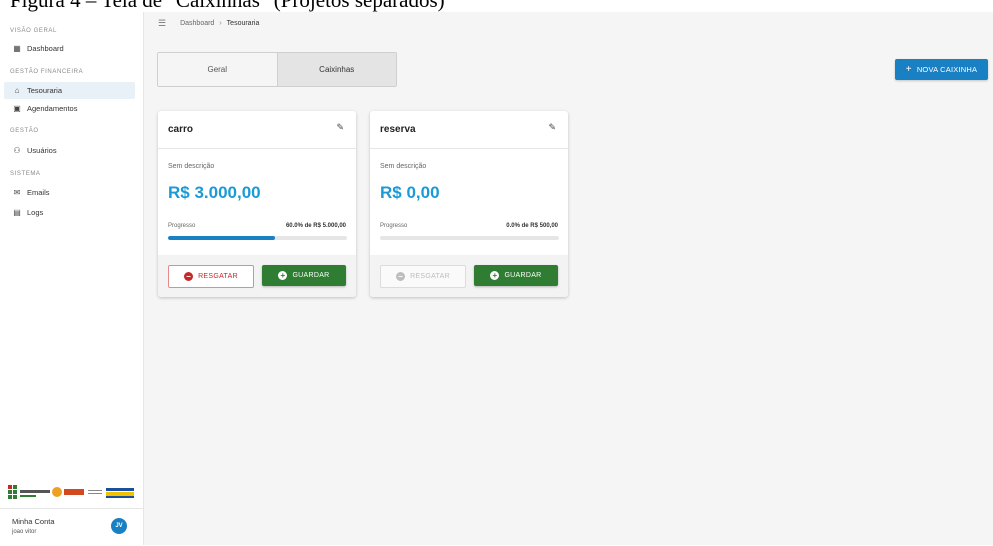  Describe the element at coordinates (908, 69) in the screenshot. I see `plus-icon: +` at that location.